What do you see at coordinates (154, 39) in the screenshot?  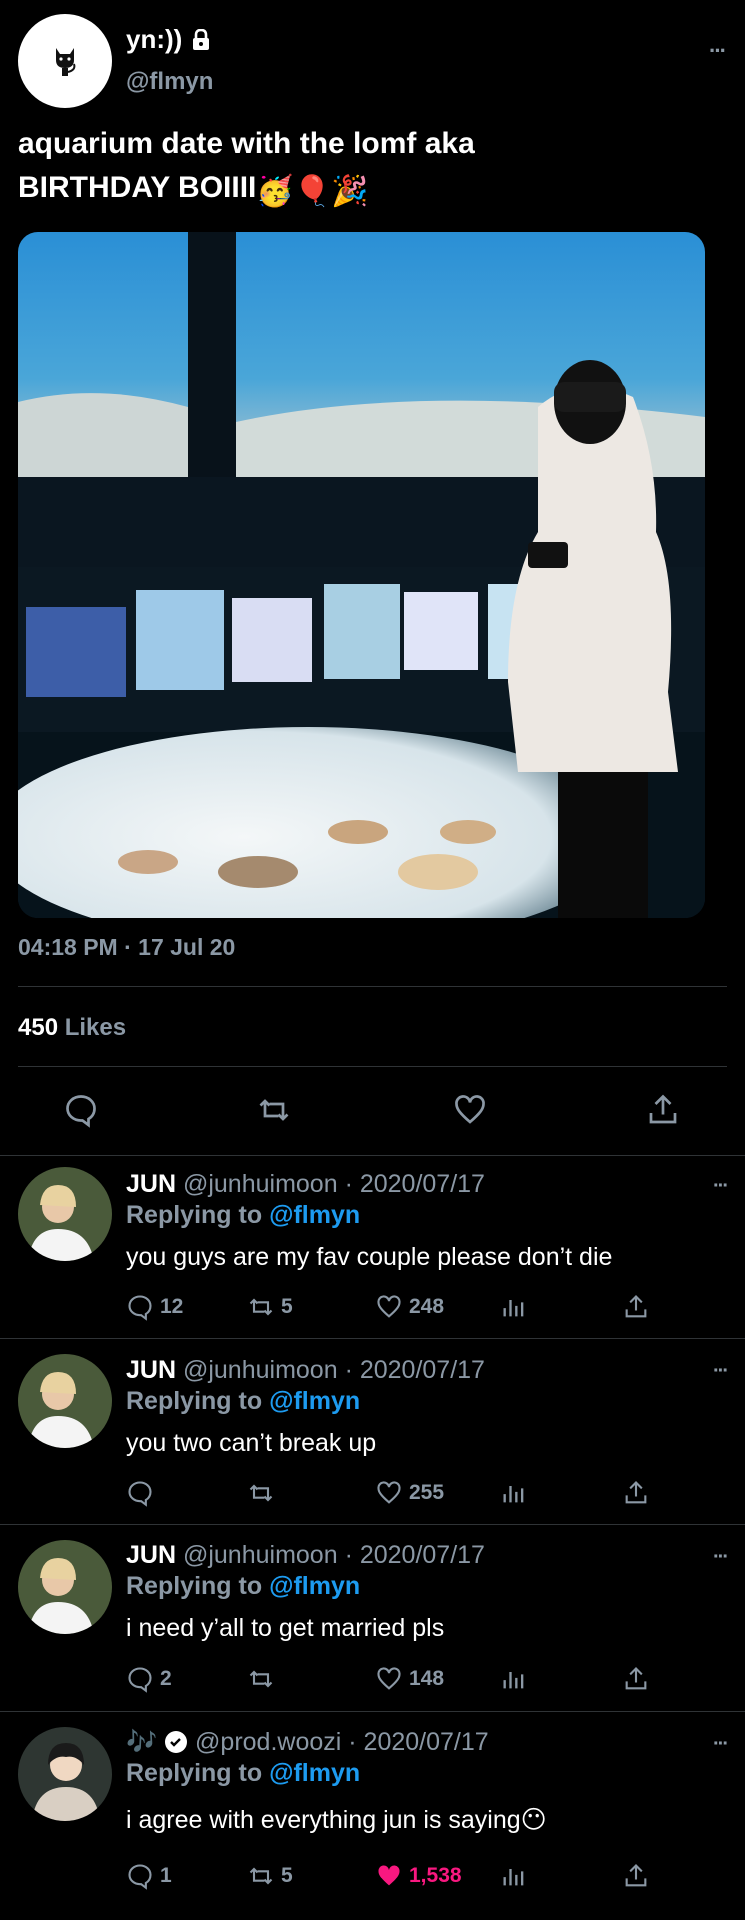 I see `author-name: yn:))` at bounding box center [154, 39].